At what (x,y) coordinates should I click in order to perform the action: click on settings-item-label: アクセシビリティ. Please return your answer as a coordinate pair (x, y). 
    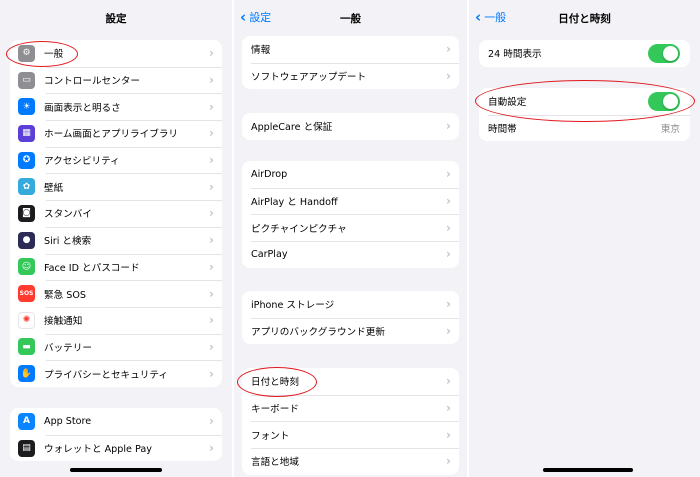
    Looking at the image, I should click on (82, 162).